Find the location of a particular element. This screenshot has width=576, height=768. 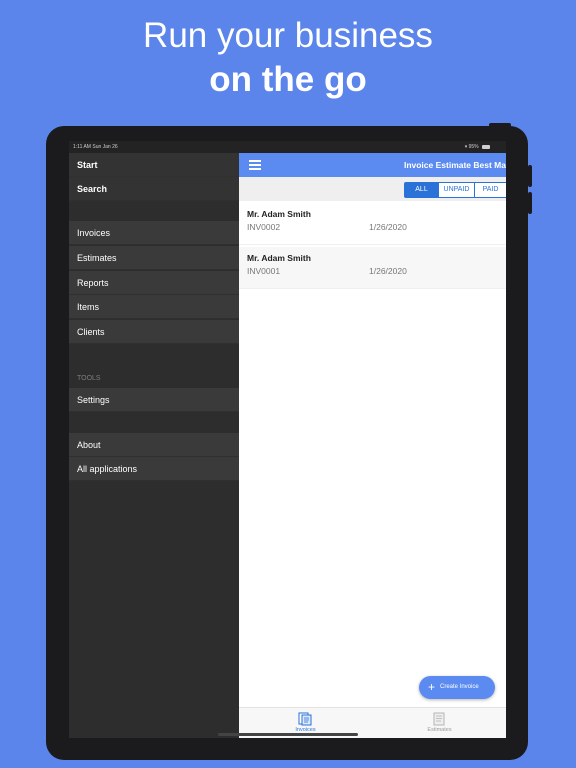

drawer-item-invoices: Invoices is located at coordinates (154, 233).